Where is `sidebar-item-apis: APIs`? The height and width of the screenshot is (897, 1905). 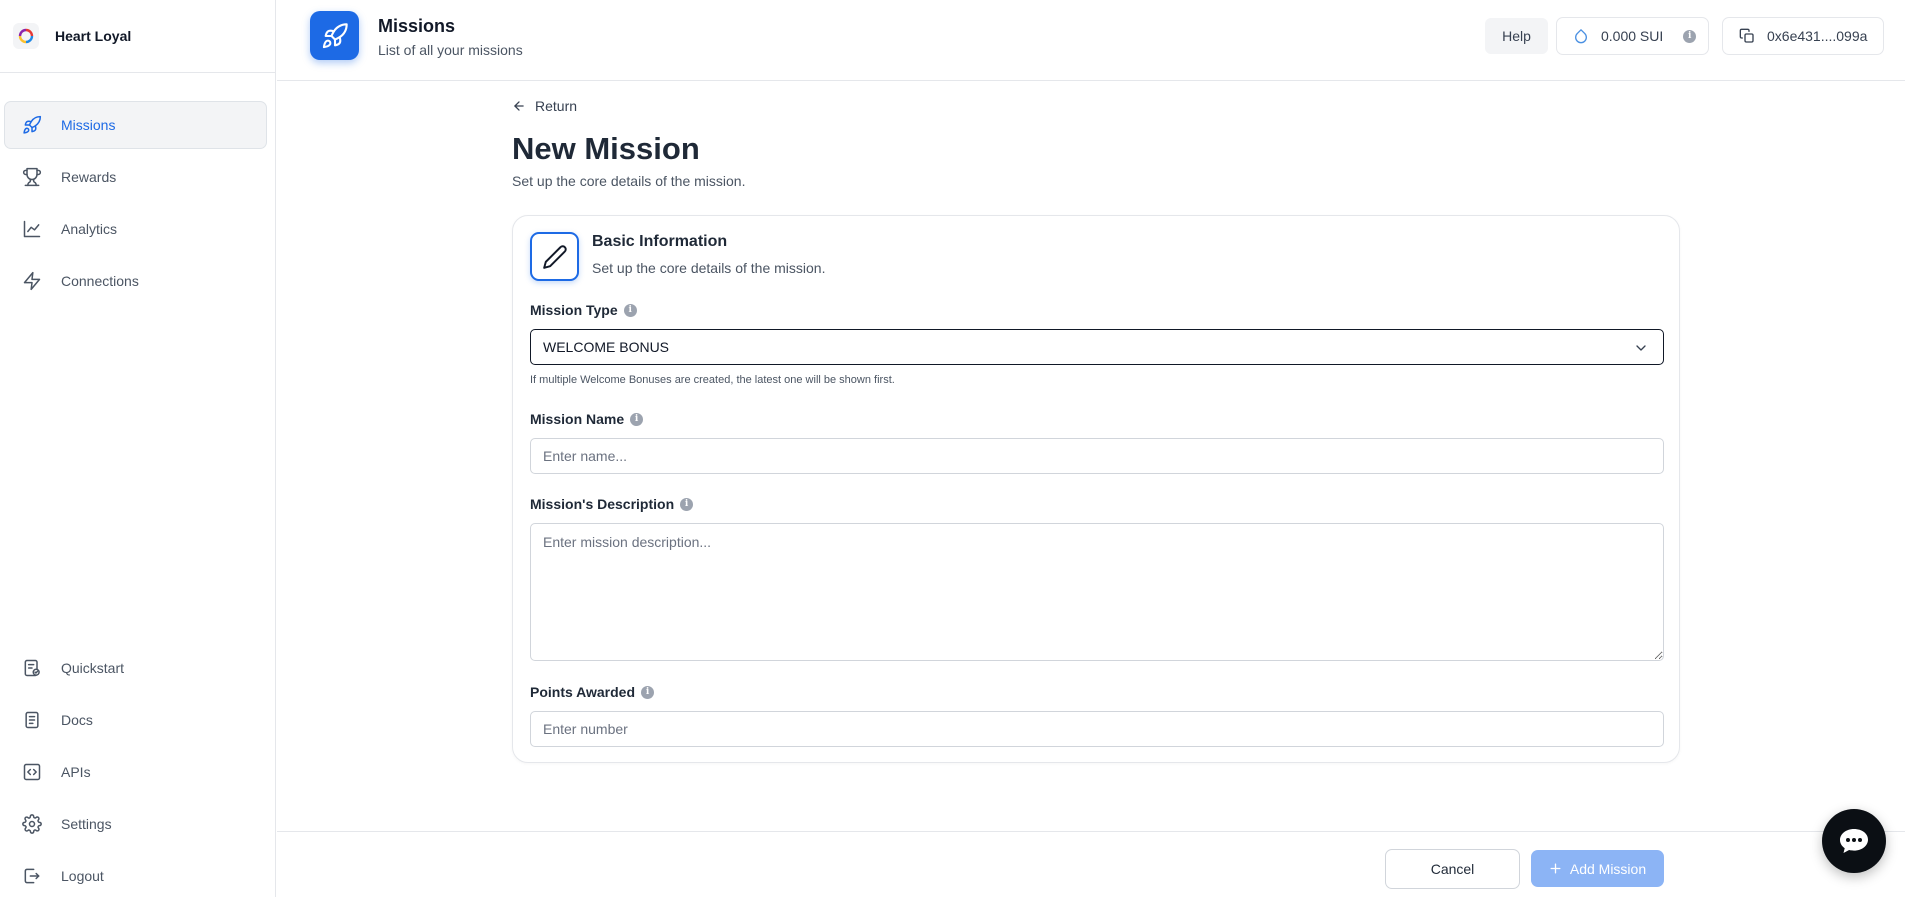 sidebar-item-apis: APIs is located at coordinates (135, 772).